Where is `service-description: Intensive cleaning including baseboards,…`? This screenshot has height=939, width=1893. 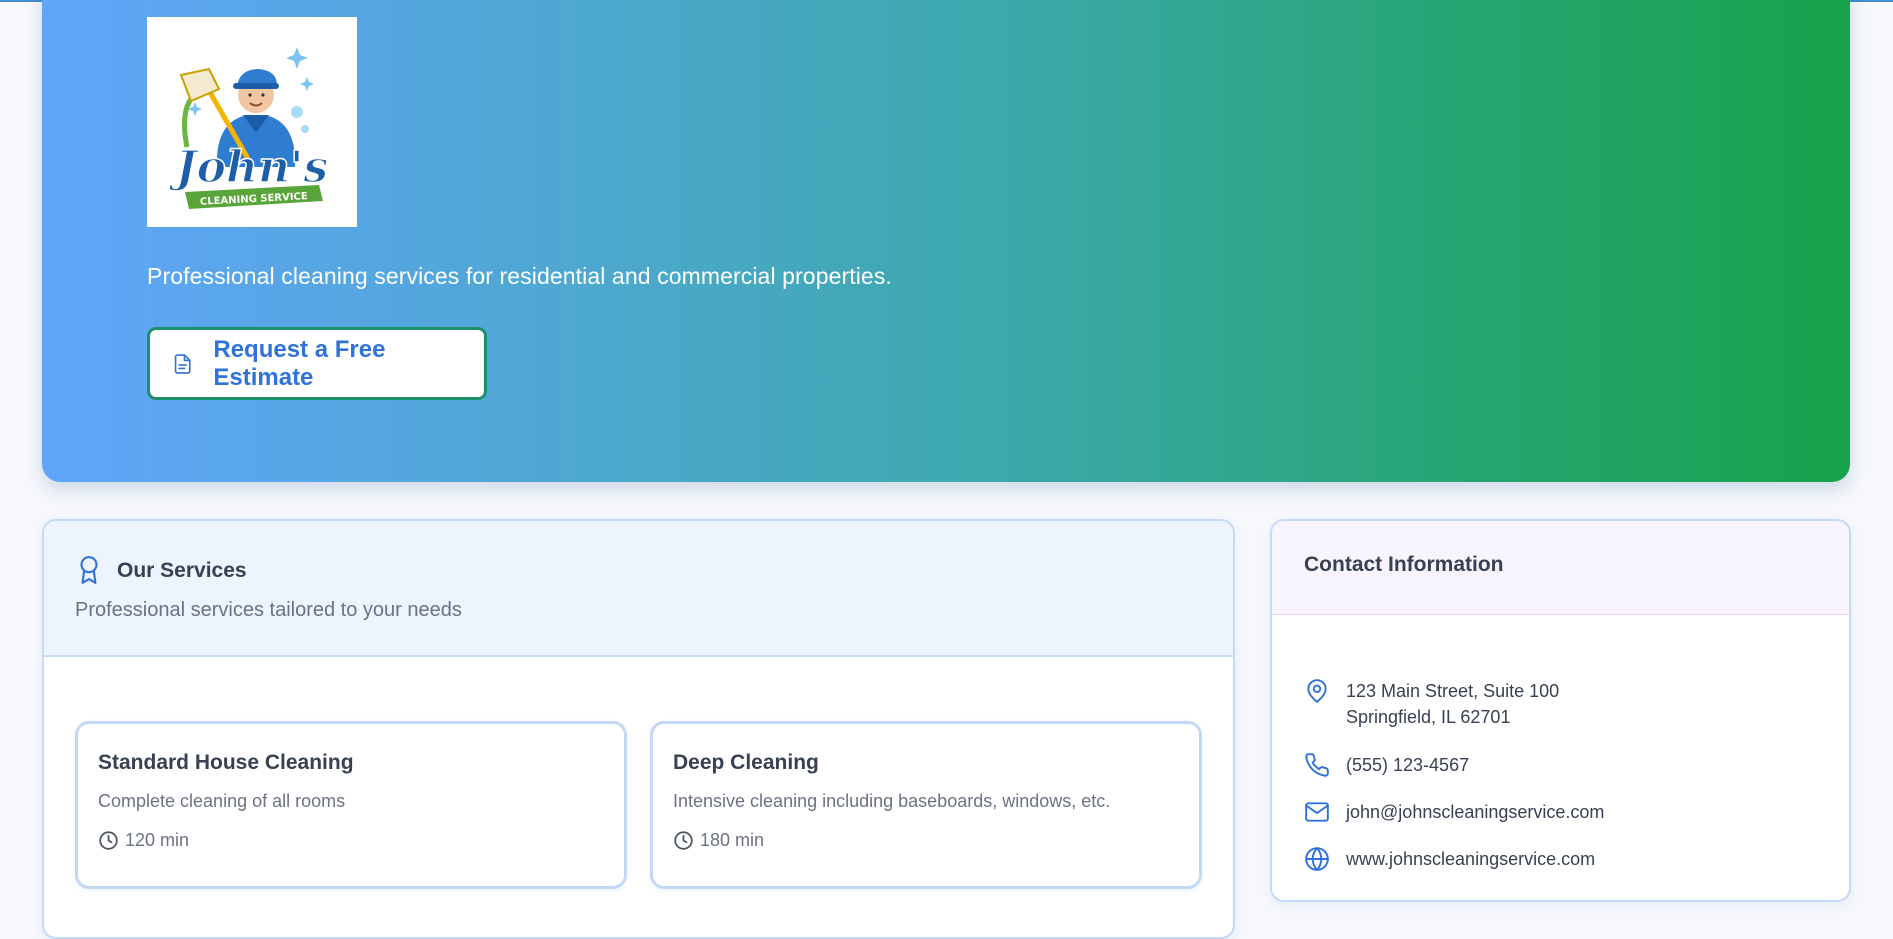
service-description: Intensive cleaning including baseboards,… is located at coordinates (892, 801).